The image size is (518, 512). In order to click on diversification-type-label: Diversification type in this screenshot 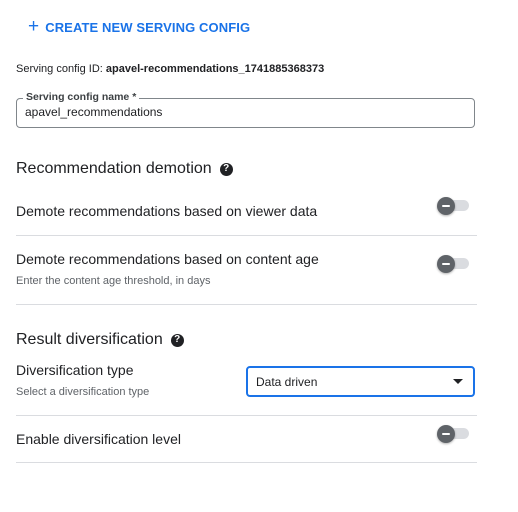, I will do `click(75, 370)`.